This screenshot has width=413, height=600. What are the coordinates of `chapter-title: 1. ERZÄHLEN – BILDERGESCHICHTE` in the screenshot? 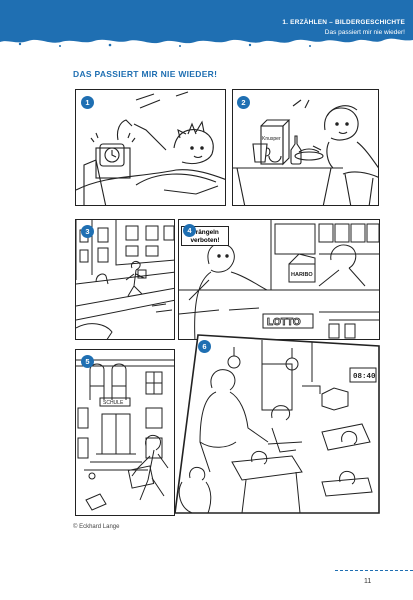 It's located at (343, 22).